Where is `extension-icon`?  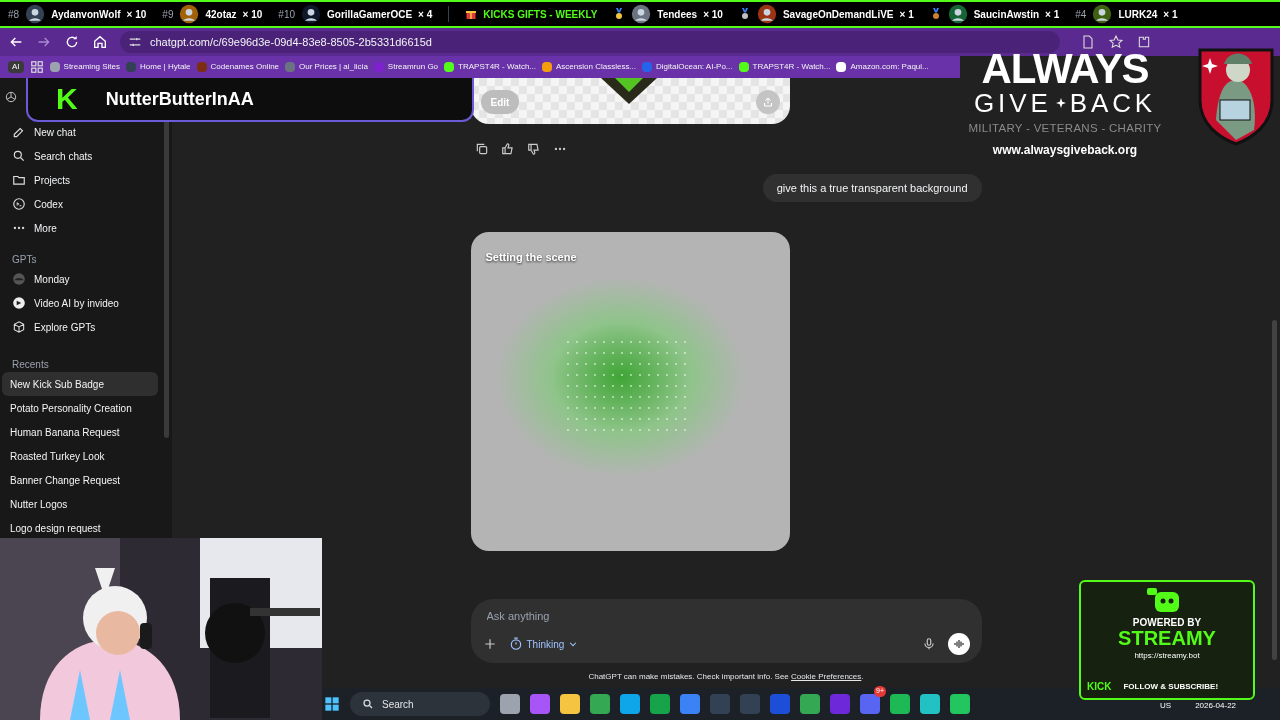 extension-icon is located at coordinates (1144, 42).